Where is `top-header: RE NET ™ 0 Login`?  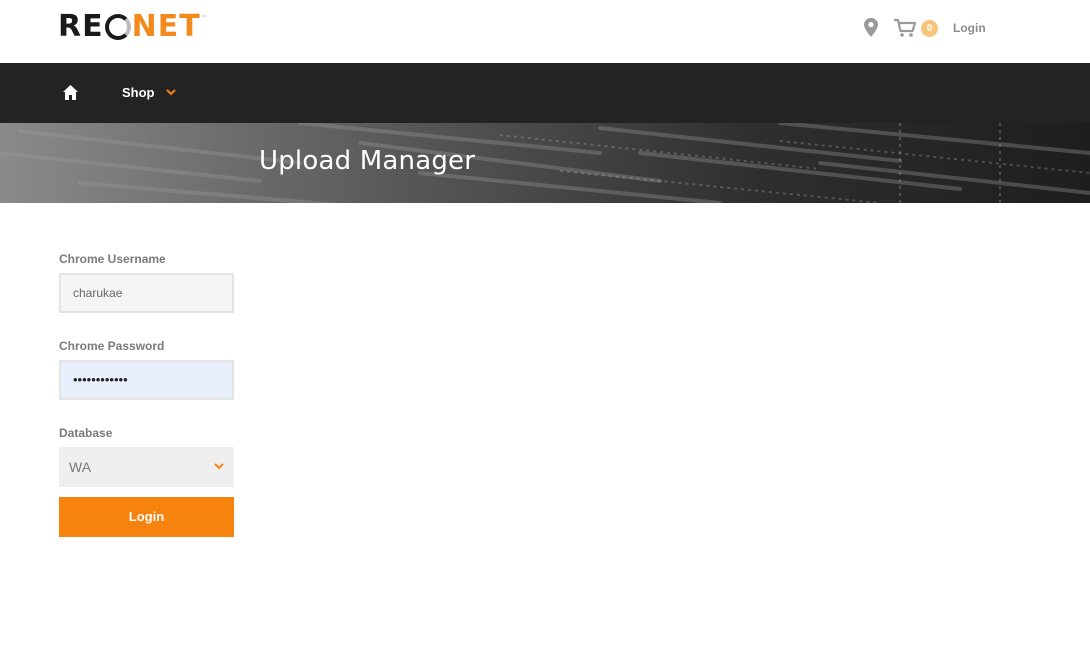 top-header: RE NET ™ 0 Login is located at coordinates (545, 31).